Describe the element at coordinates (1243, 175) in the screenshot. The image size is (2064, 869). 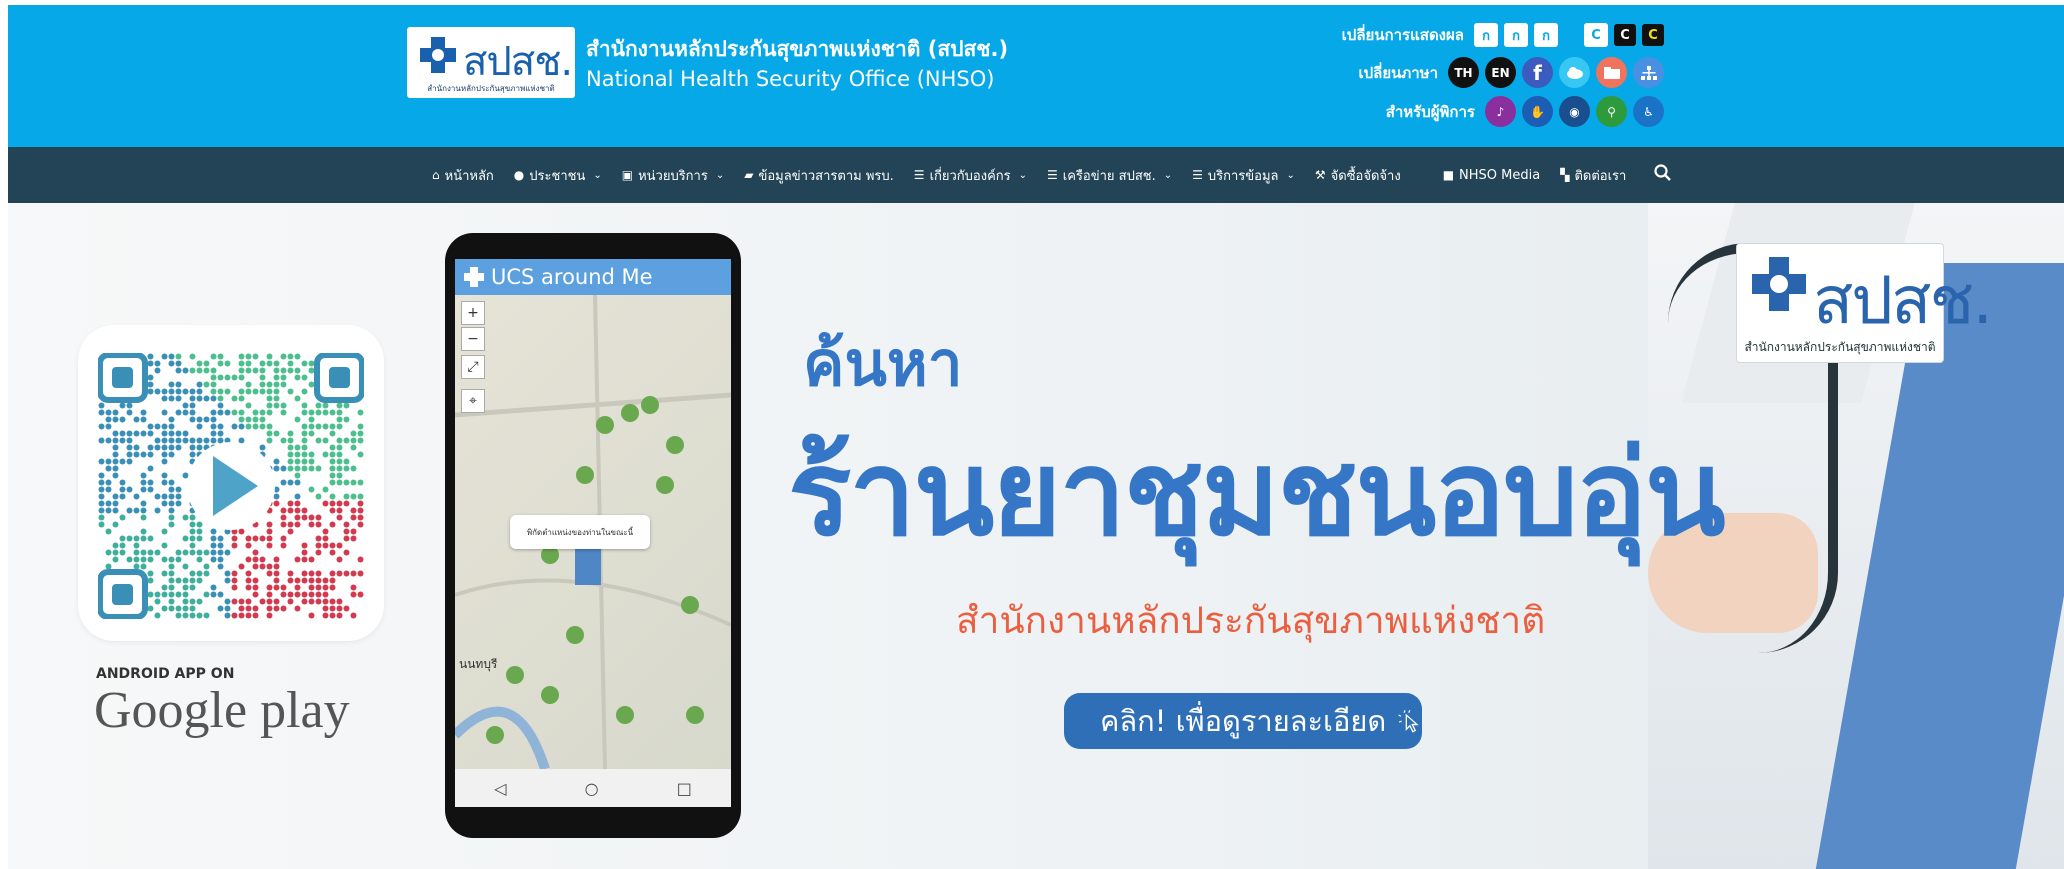
I see `nav-data-services: ☰ บริการข้อมูล ⌄` at that location.